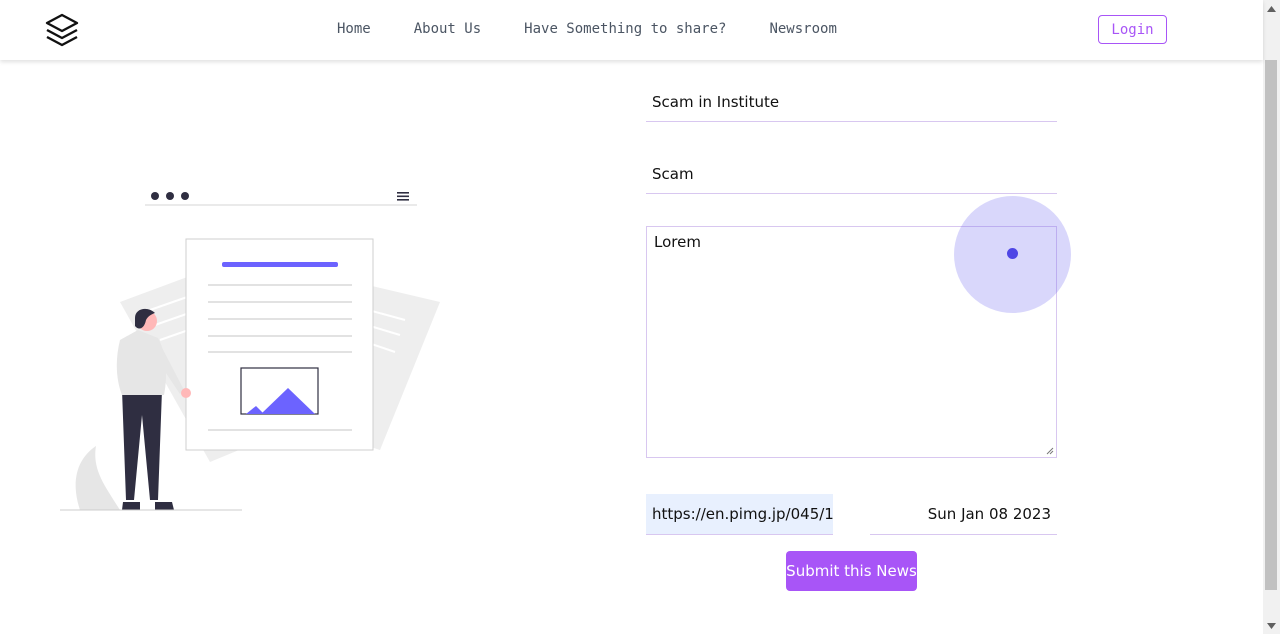 The width and height of the screenshot is (1280, 634). What do you see at coordinates (677, 242) in the screenshot?
I see `description-text: Lorem` at bounding box center [677, 242].